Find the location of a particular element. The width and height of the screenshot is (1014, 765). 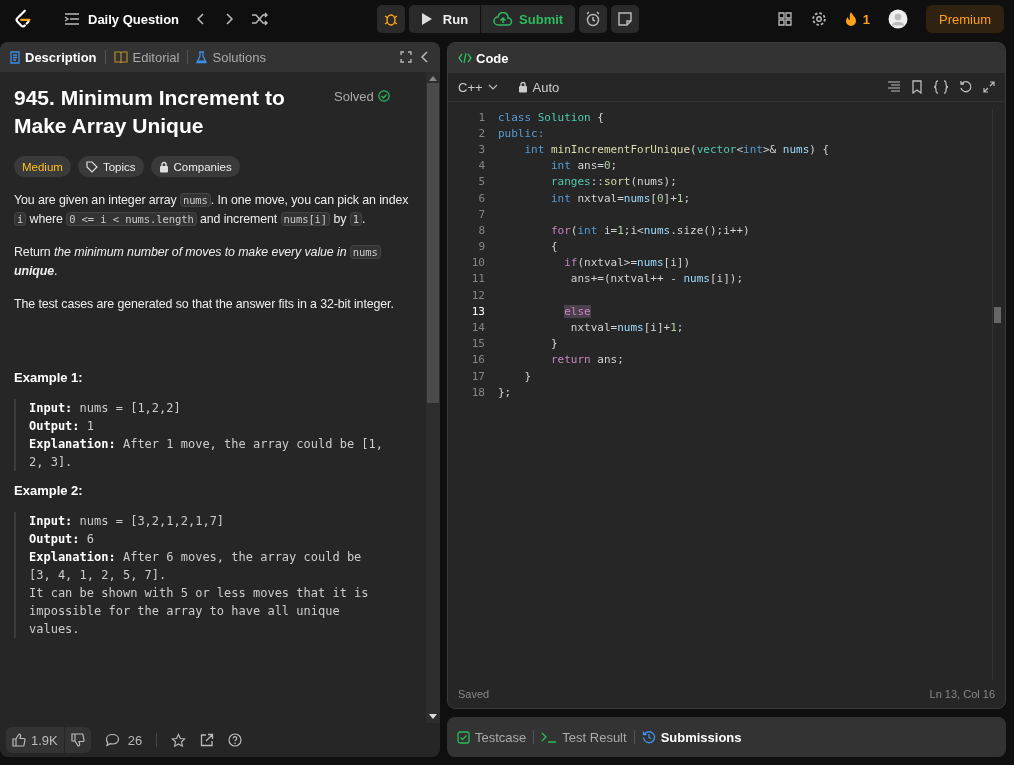

braces-icon is located at coordinates (941, 87).